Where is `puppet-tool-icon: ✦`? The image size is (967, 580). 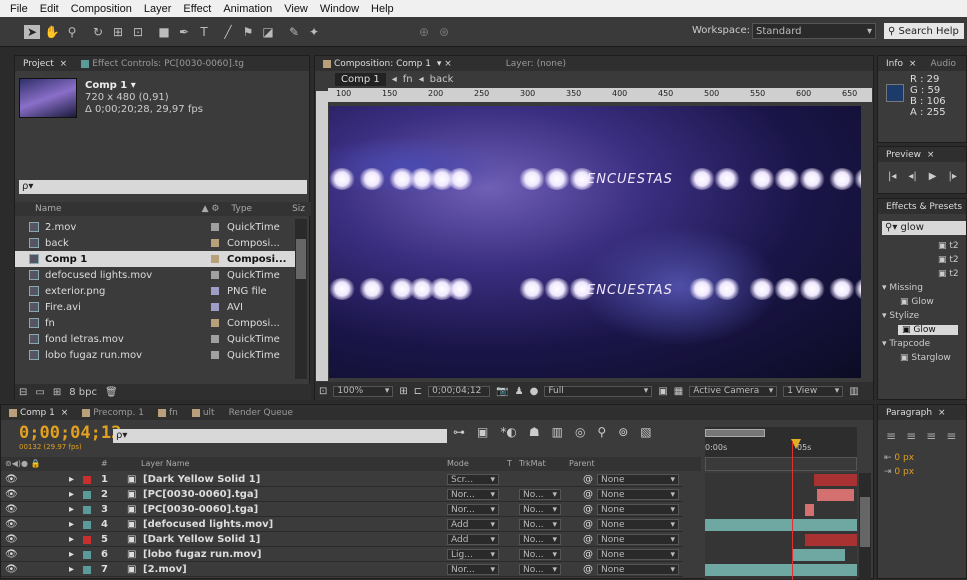 puppet-tool-icon: ✦ is located at coordinates (314, 32).